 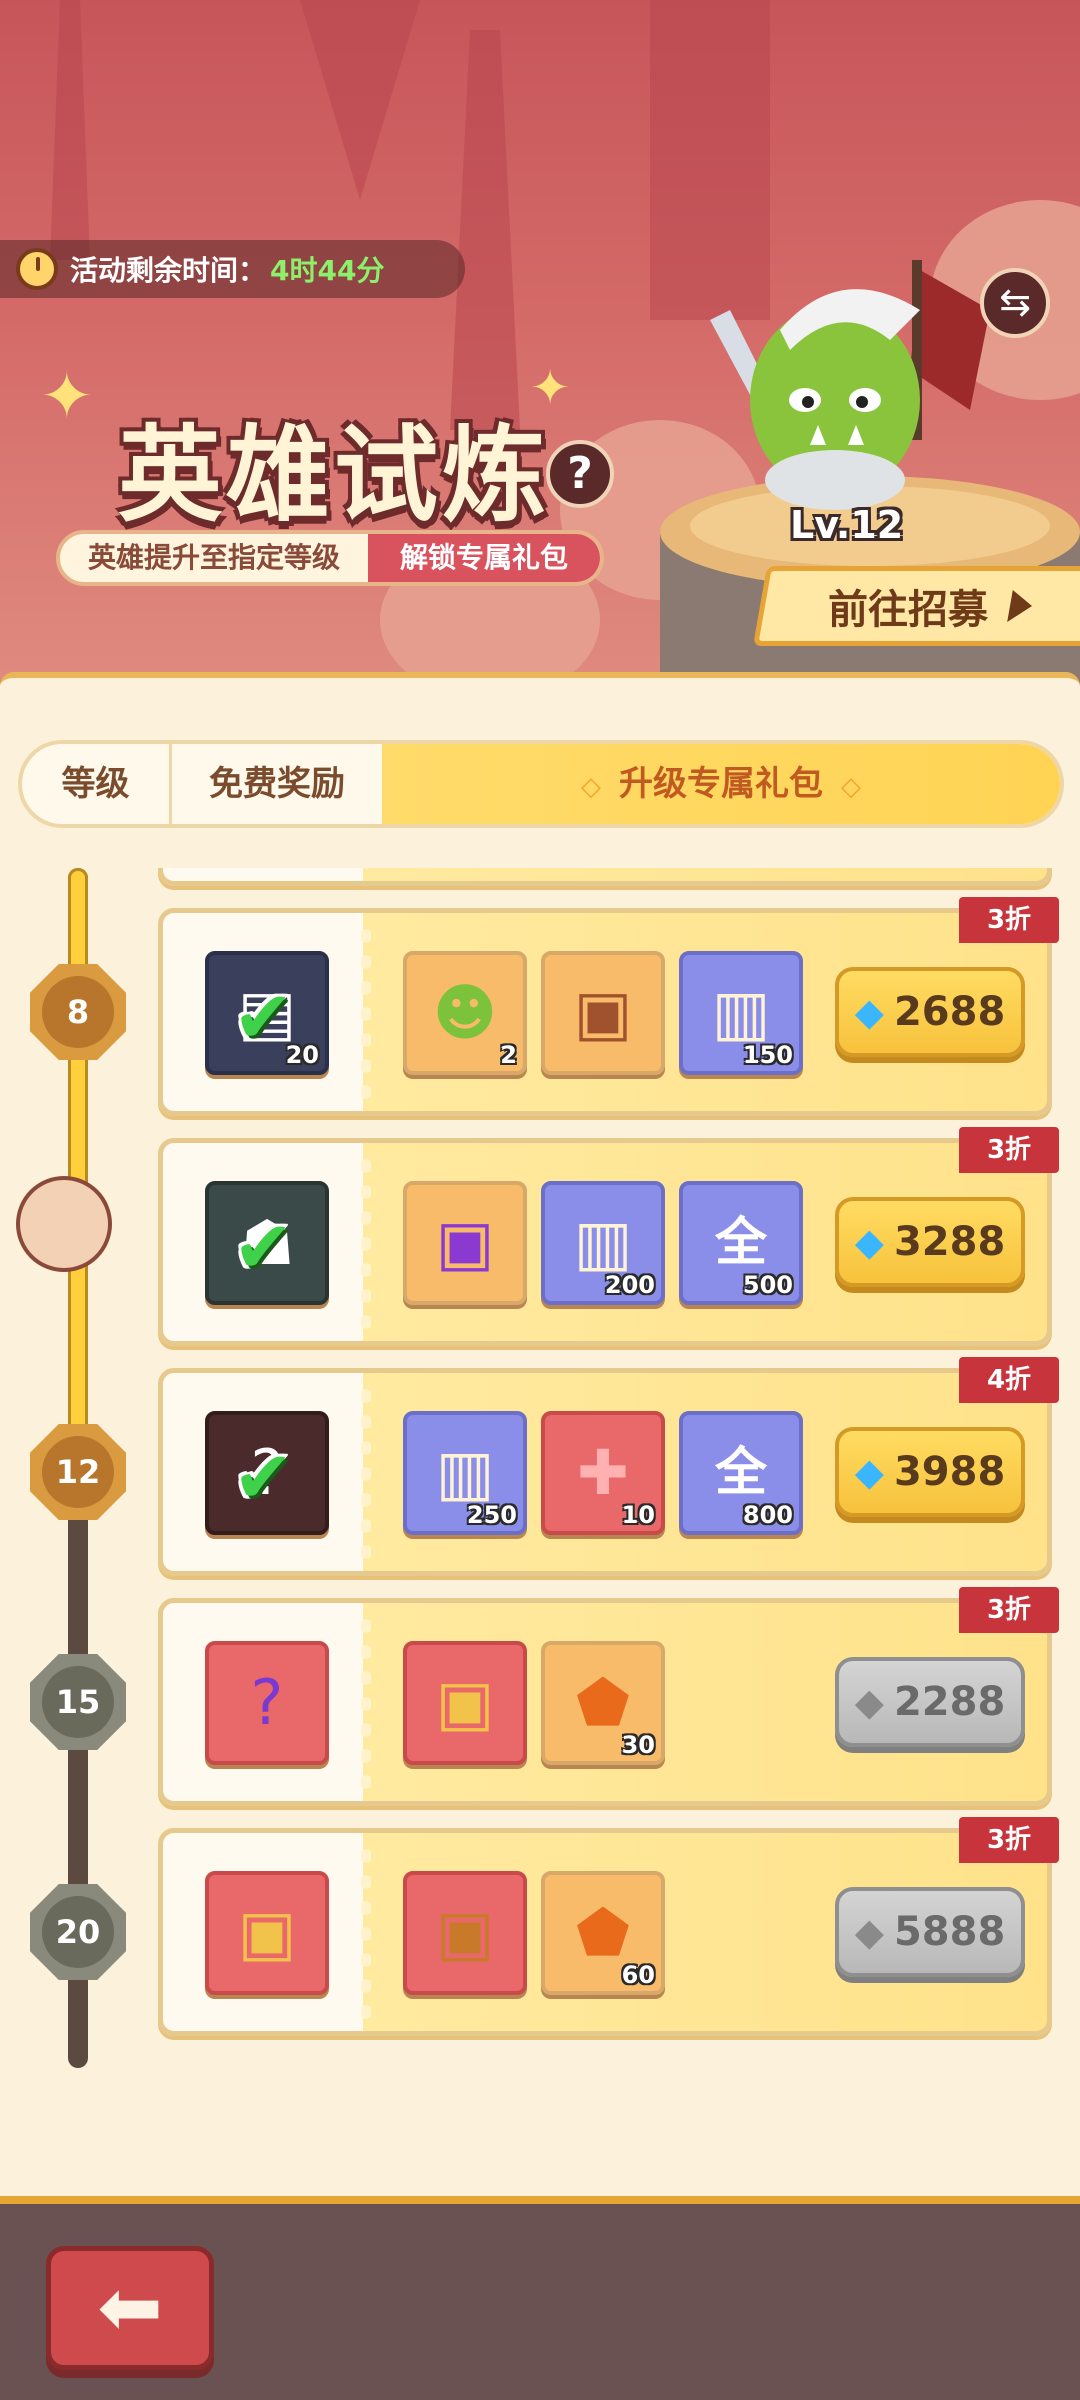 I want to click on all-orb: 全 800, so click(x=741, y=1473).